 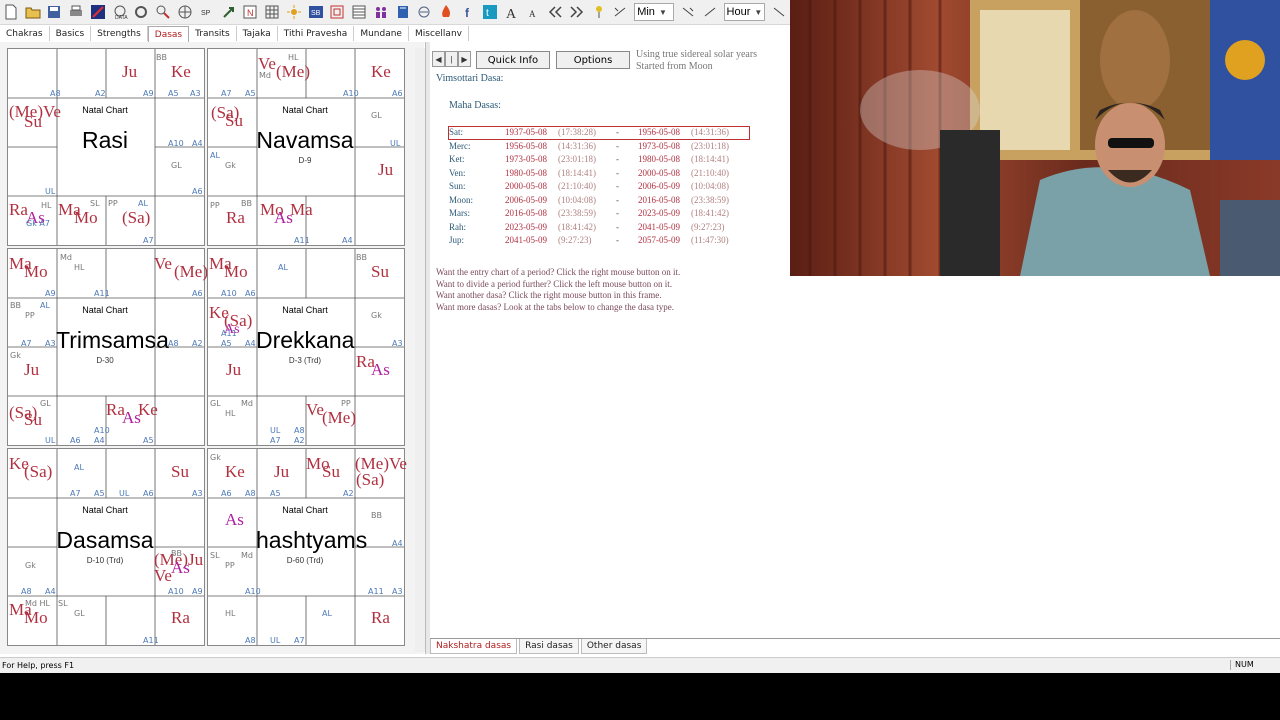 I want to click on charts-scrollbar, so click(x=420, y=350).